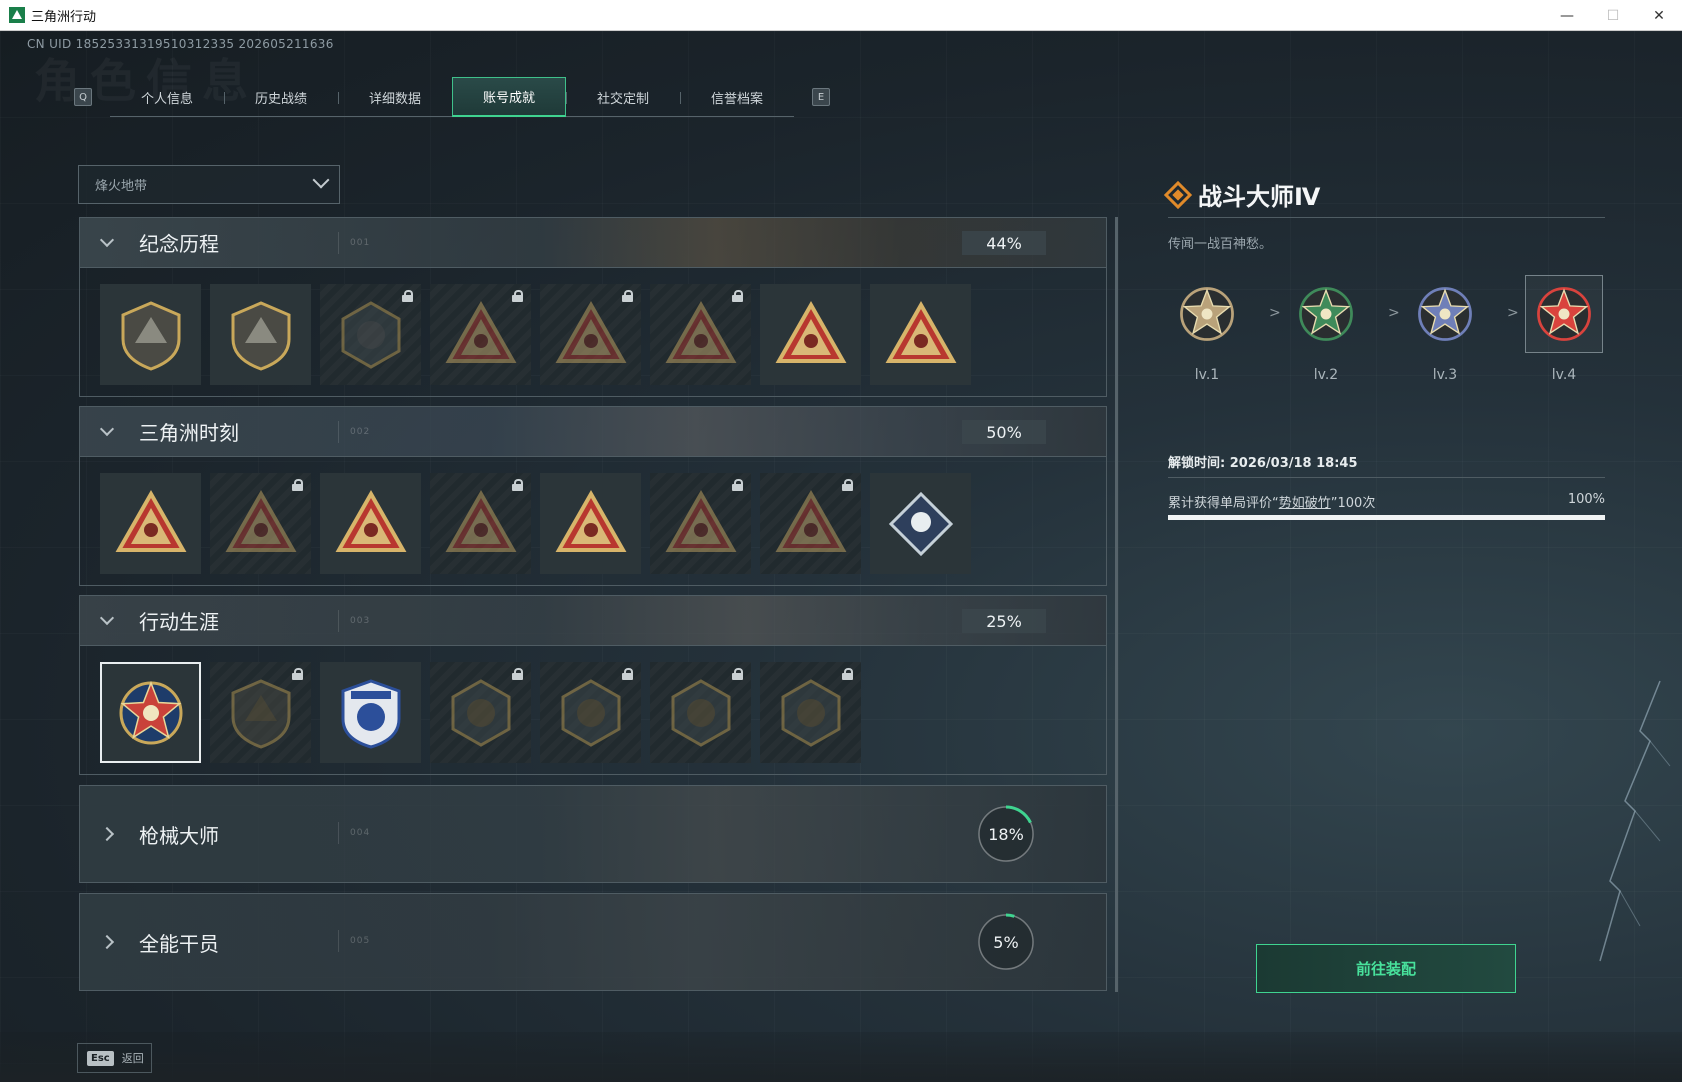 Image resolution: width=1682 pixels, height=1082 pixels. I want to click on category-panel-weapon-master: 枪械大师 004 18%, so click(593, 834).